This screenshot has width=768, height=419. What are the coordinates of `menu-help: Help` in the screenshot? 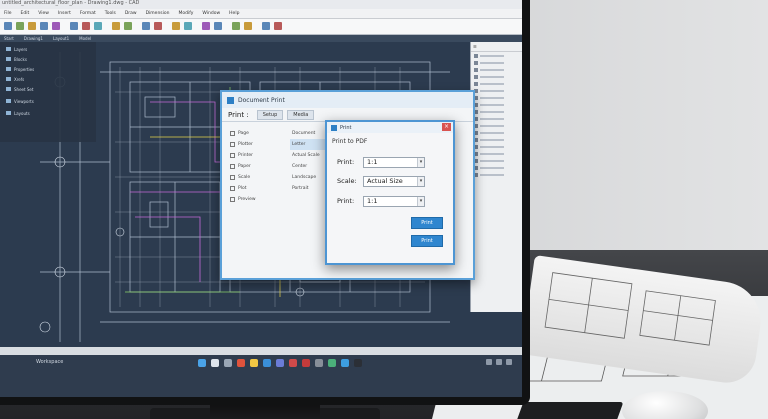 It's located at (234, 13).